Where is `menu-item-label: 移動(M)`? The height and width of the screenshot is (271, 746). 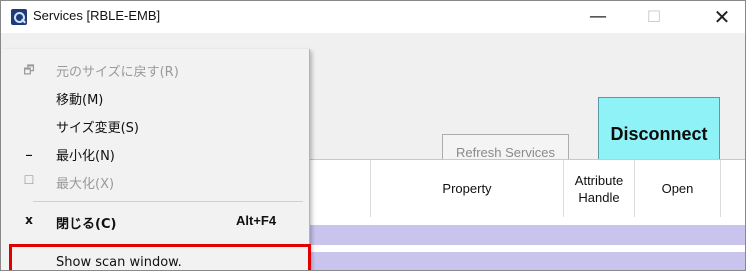
menu-item-label: 移動(M) is located at coordinates (80, 100).